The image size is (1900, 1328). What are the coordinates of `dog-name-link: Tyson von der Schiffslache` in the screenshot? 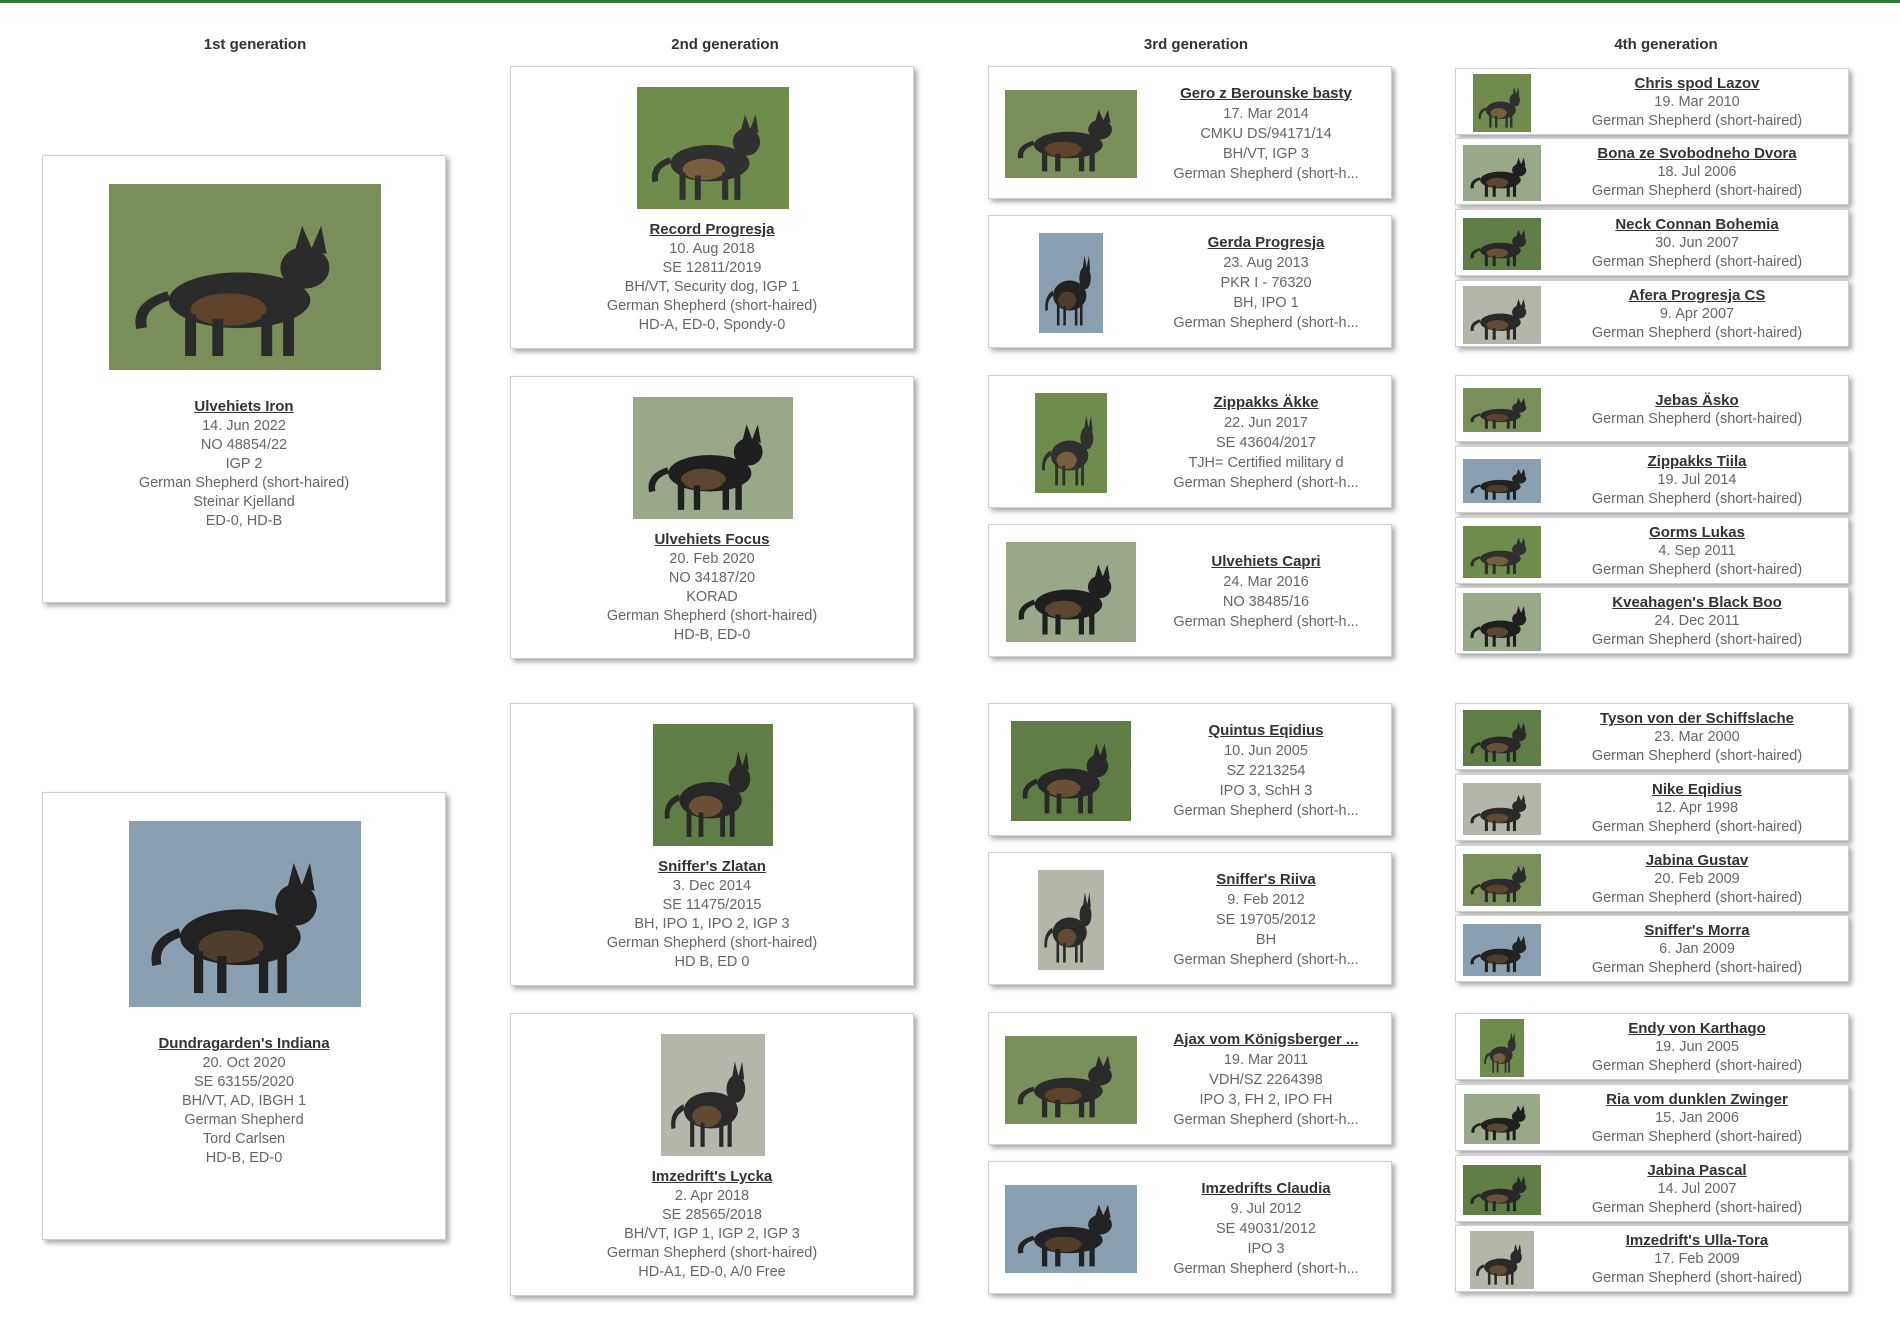 It's located at (1697, 718).